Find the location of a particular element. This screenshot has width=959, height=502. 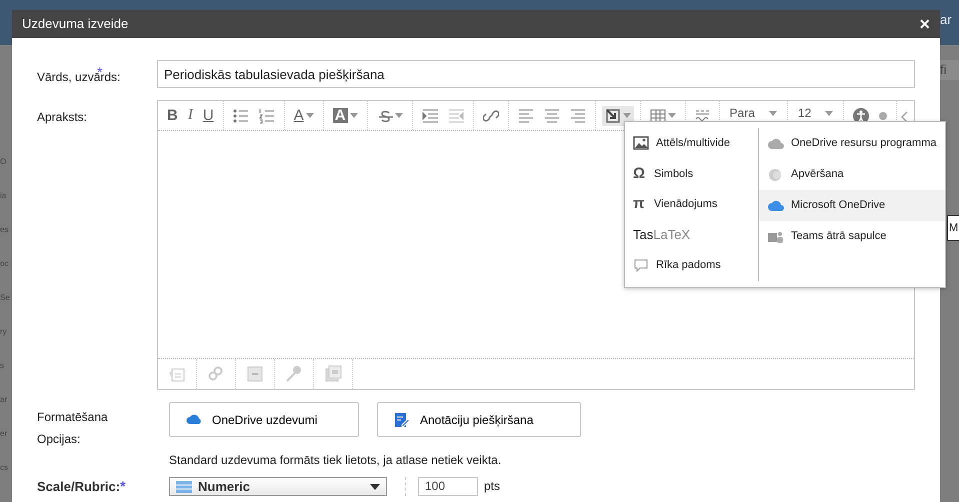

menu-item: Rīka padoms is located at coordinates (691, 265).